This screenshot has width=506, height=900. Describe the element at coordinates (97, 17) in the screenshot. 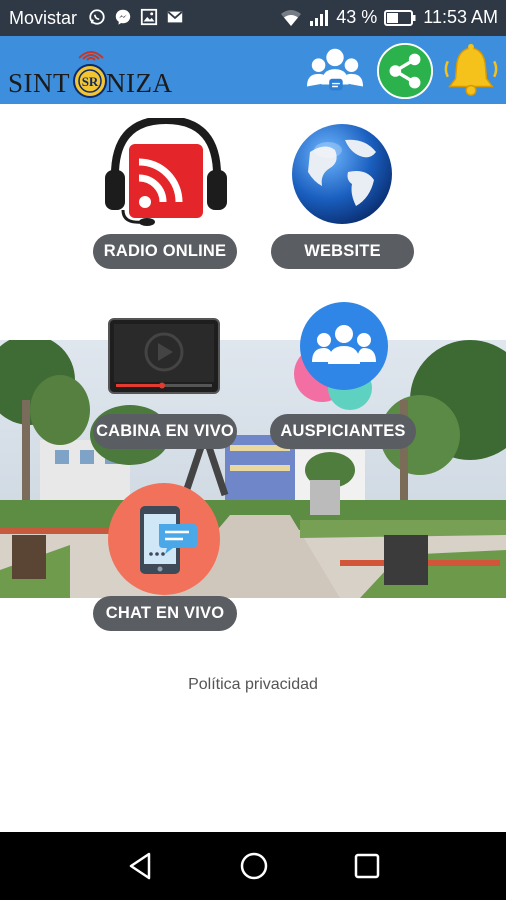

I see `whatsapp-icon` at that location.